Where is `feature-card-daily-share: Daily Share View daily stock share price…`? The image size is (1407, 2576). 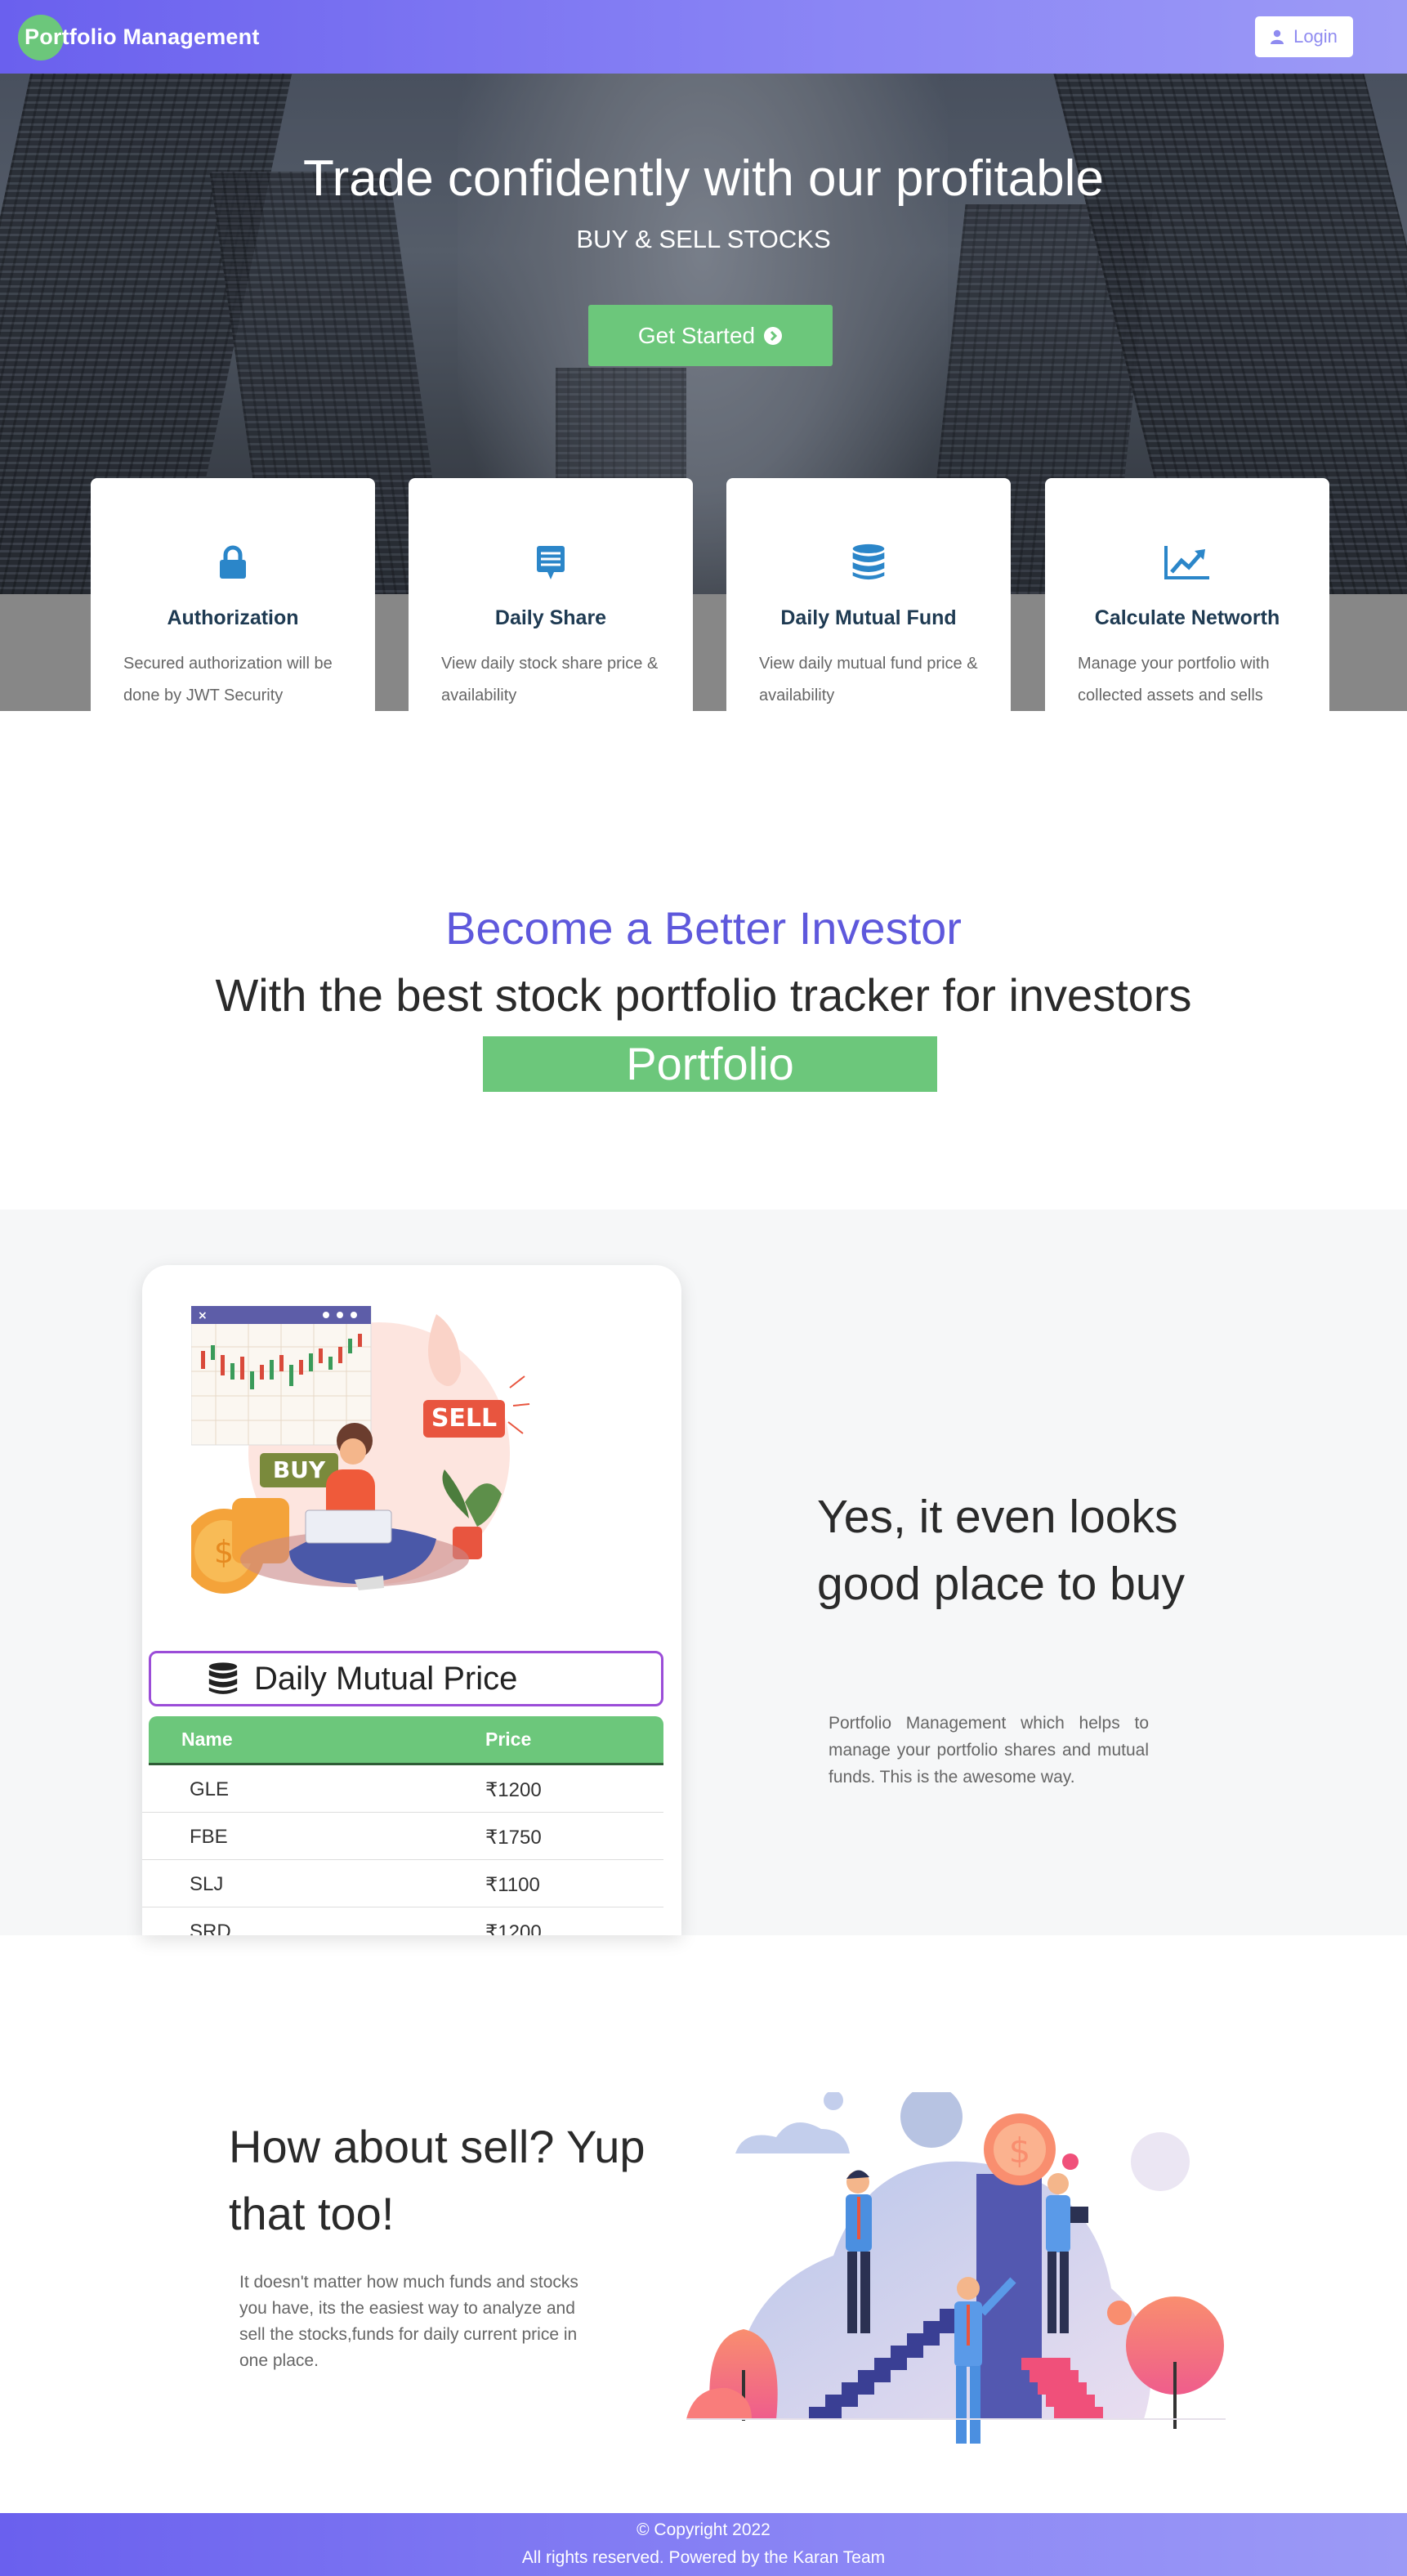 feature-card-daily-share: Daily Share View daily stock share price… is located at coordinates (551, 622).